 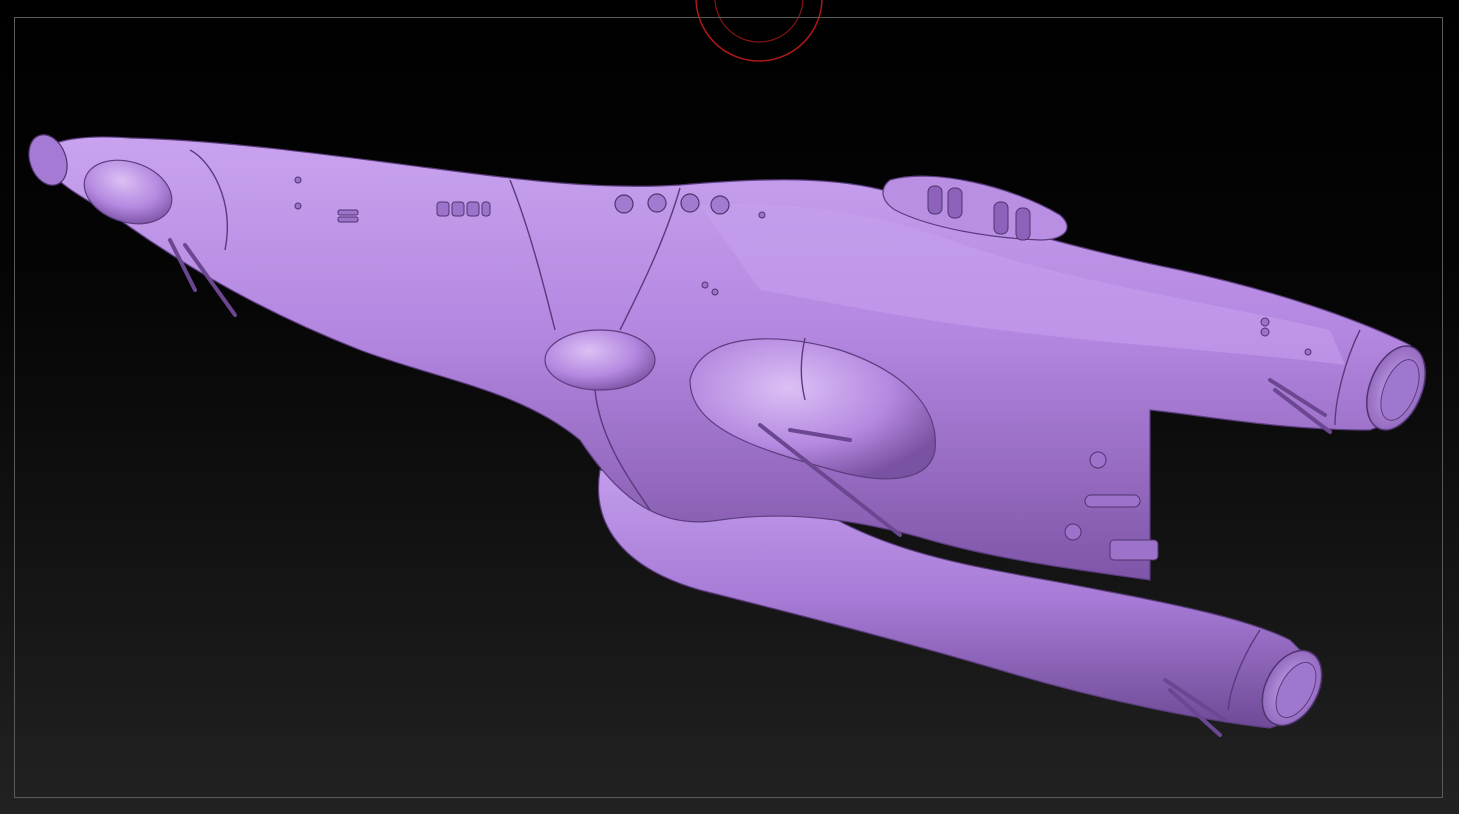 What do you see at coordinates (600, 360) in the screenshot?
I see `mid-blister` at bounding box center [600, 360].